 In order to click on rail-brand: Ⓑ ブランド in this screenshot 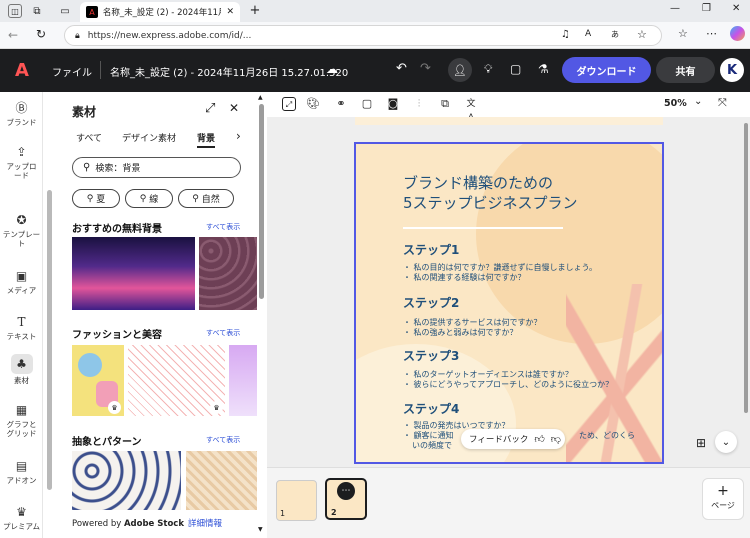, I will do `click(21, 113)`.